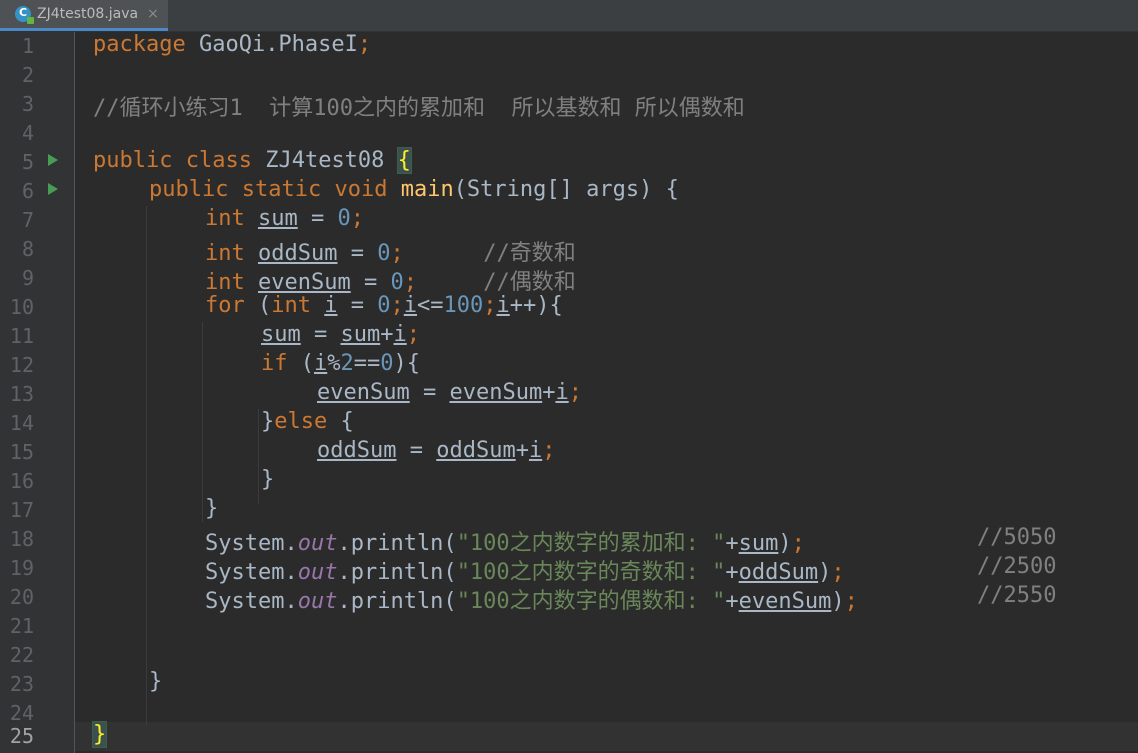 Image resolution: width=1138 pixels, height=753 pixels. What do you see at coordinates (21, 597) in the screenshot?
I see `line-number: 20` at bounding box center [21, 597].